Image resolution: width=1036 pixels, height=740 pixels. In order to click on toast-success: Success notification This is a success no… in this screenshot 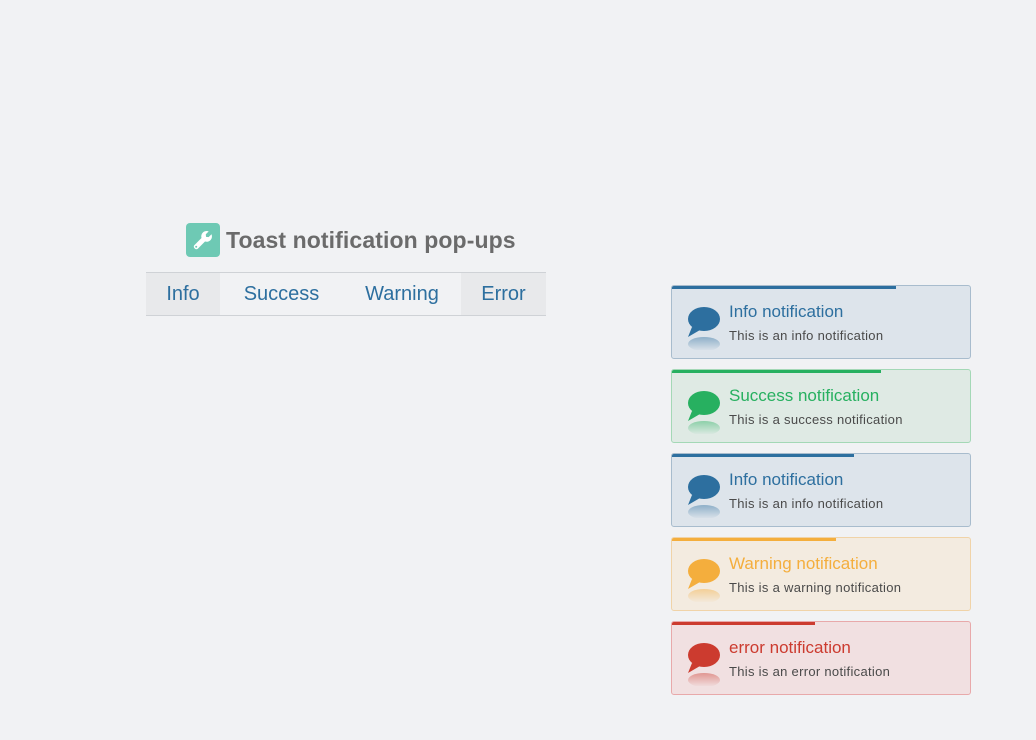, I will do `click(821, 406)`.